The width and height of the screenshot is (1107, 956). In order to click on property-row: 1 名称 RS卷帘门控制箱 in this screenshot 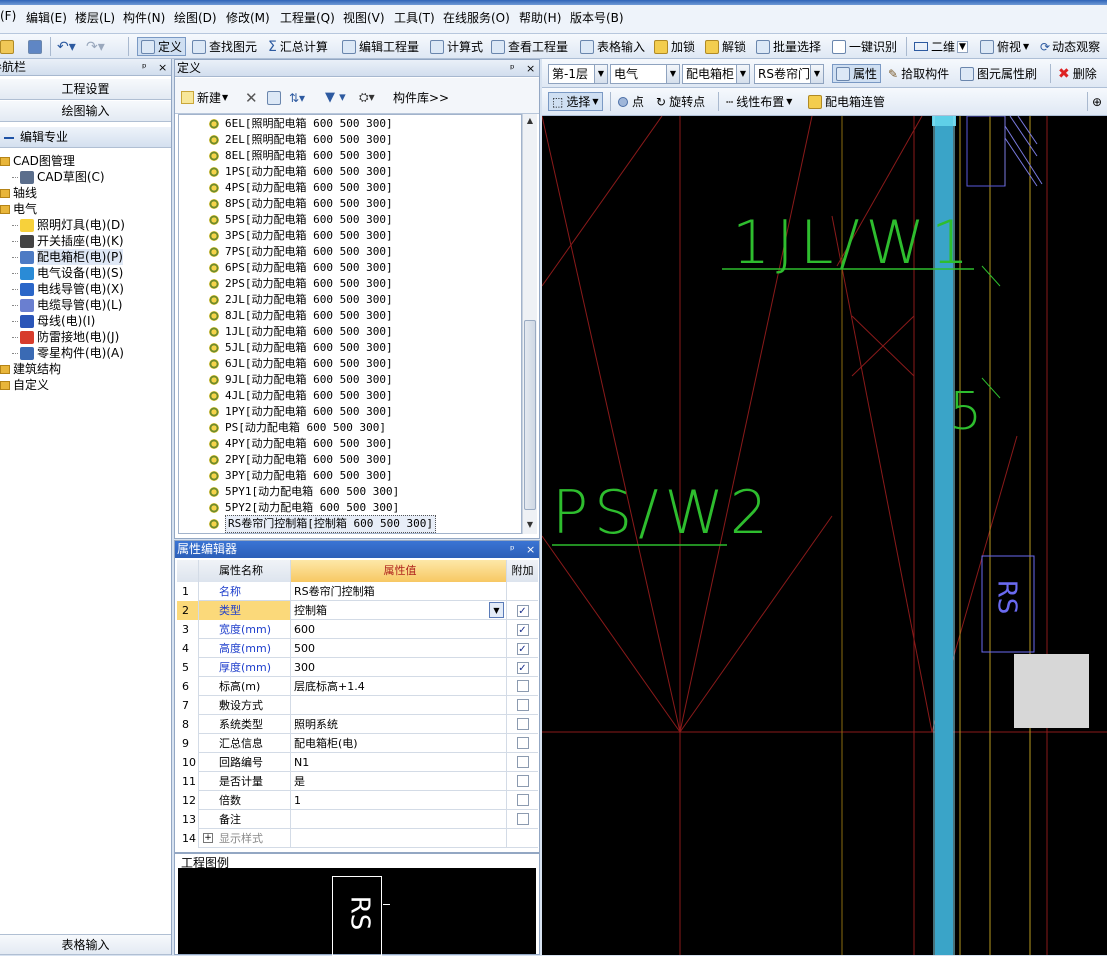, I will do `click(357, 591)`.